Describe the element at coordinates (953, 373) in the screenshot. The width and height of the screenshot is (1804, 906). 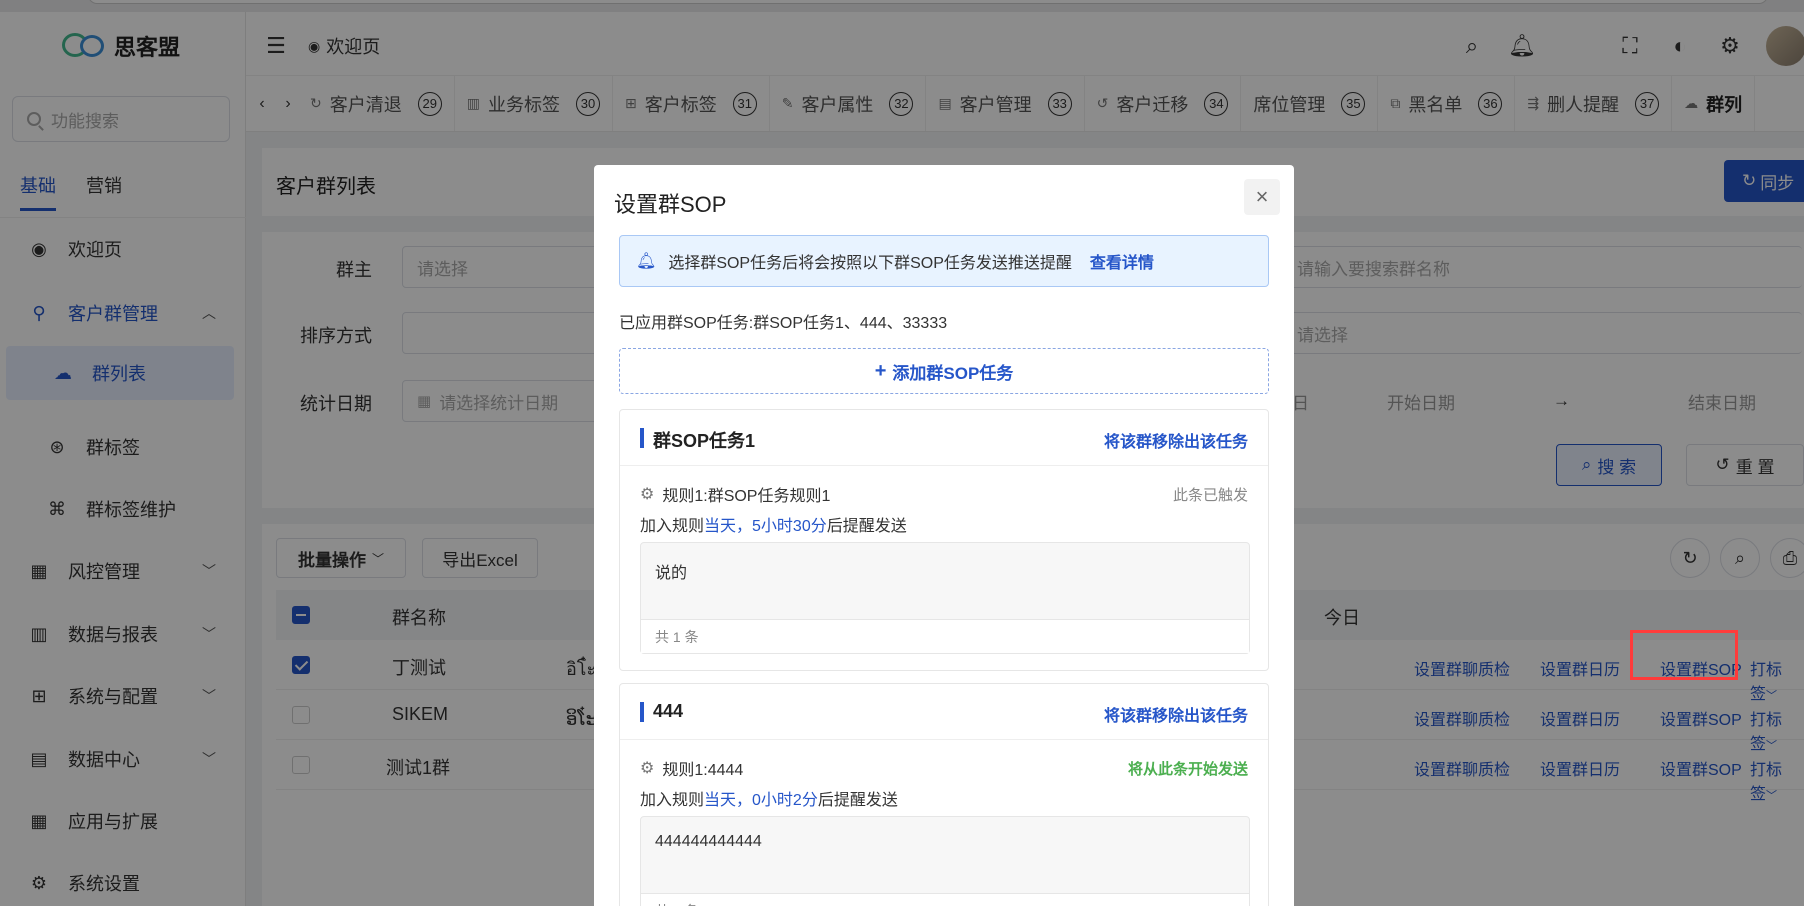
I see `add-task-label: 添加群SOP任务` at that location.